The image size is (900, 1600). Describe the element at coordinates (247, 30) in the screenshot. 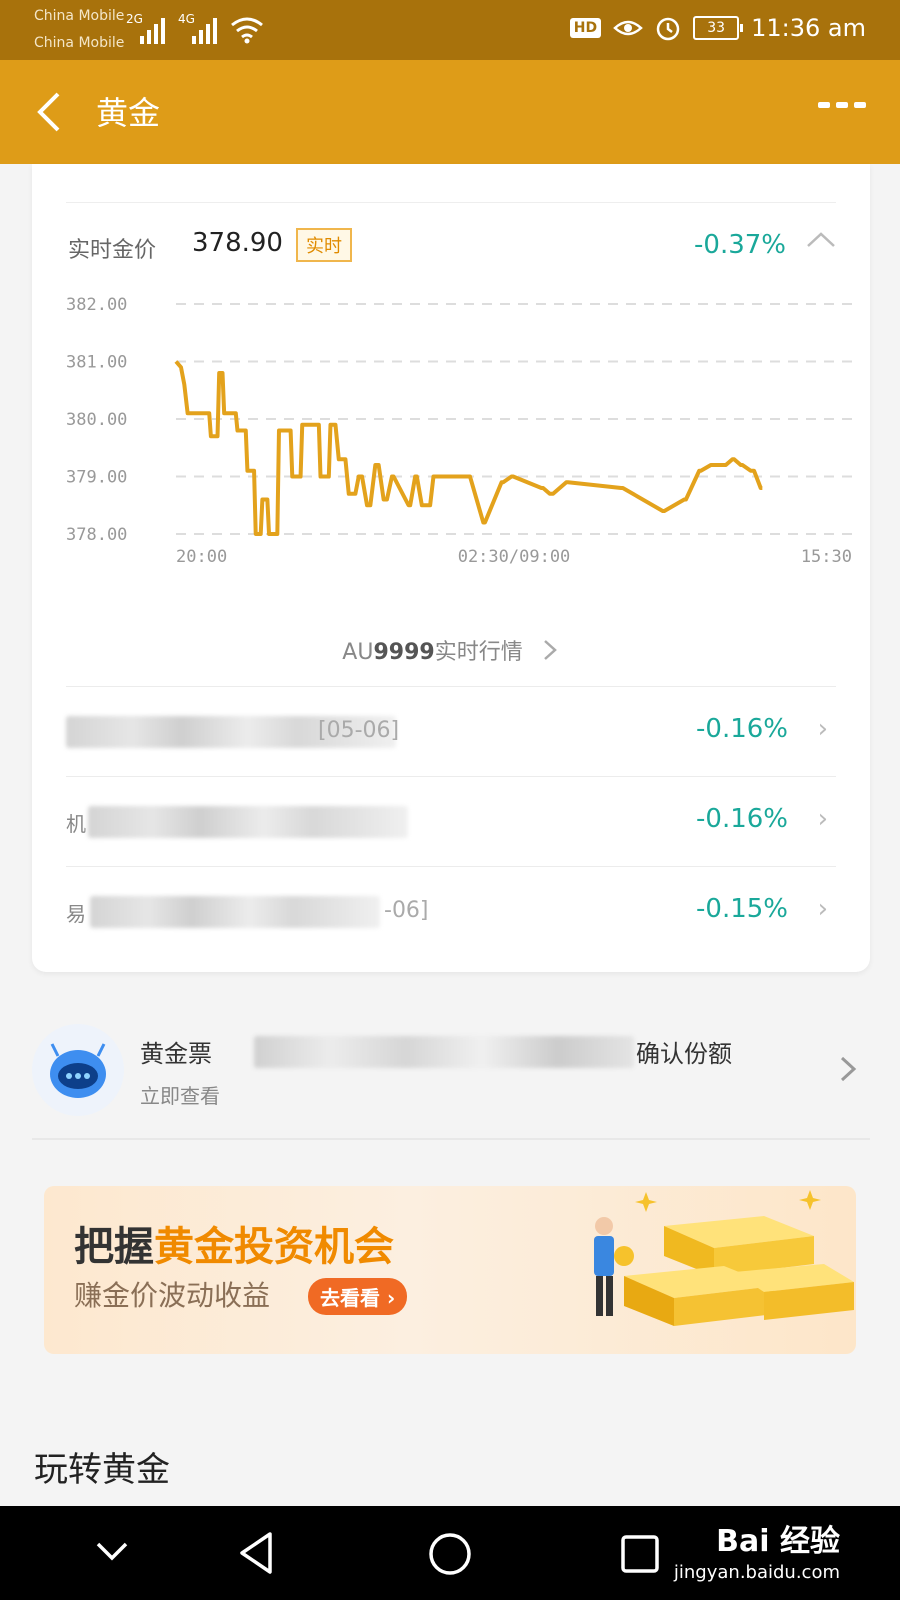

I see `wifi-icon` at that location.